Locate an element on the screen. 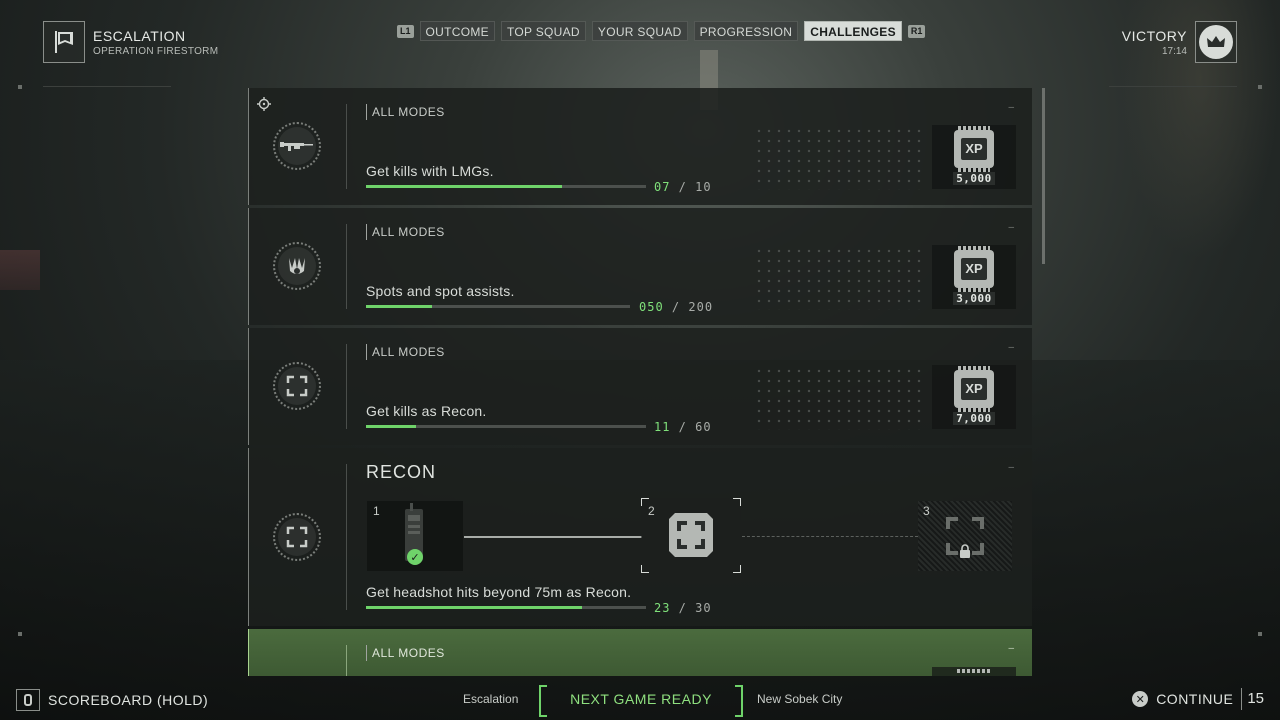 This screenshot has width=1280, height=720. next-map: New Sobek City is located at coordinates (800, 699).